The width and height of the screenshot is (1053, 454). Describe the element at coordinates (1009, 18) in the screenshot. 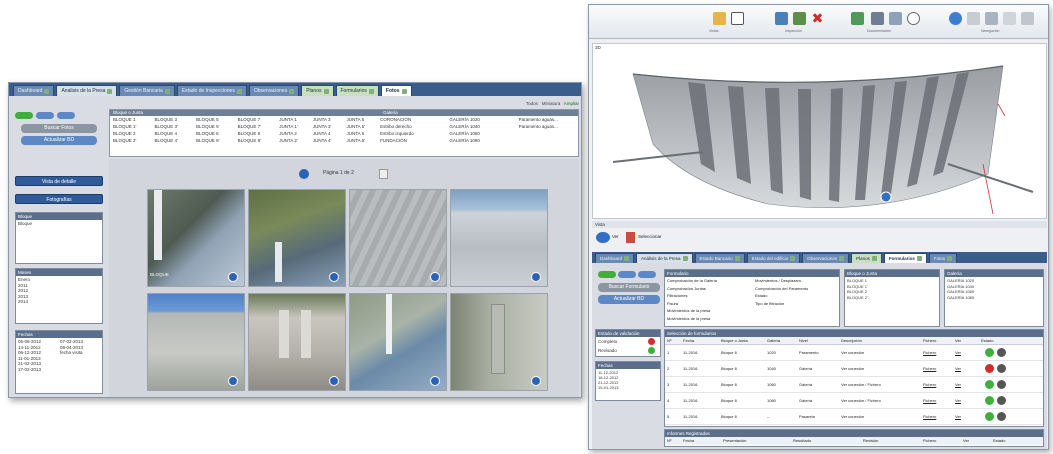

I see `walk-icon` at that location.